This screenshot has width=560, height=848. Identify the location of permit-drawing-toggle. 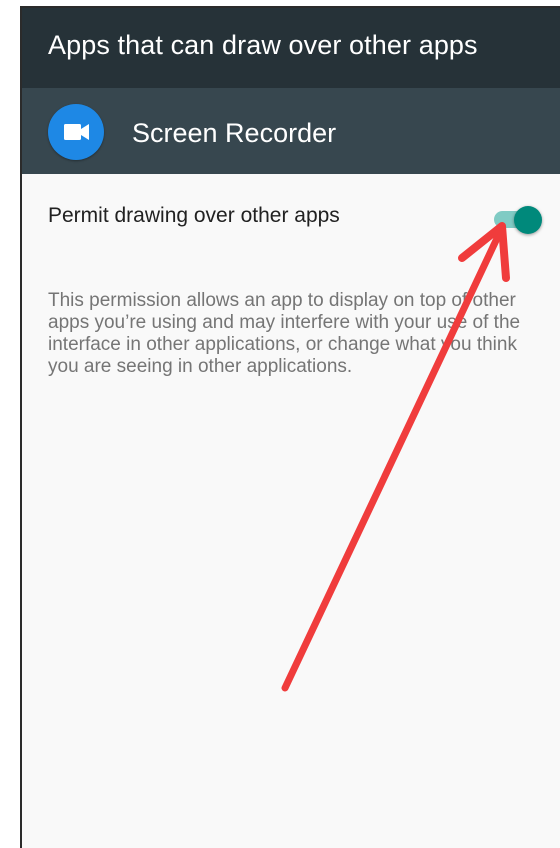
(518, 219).